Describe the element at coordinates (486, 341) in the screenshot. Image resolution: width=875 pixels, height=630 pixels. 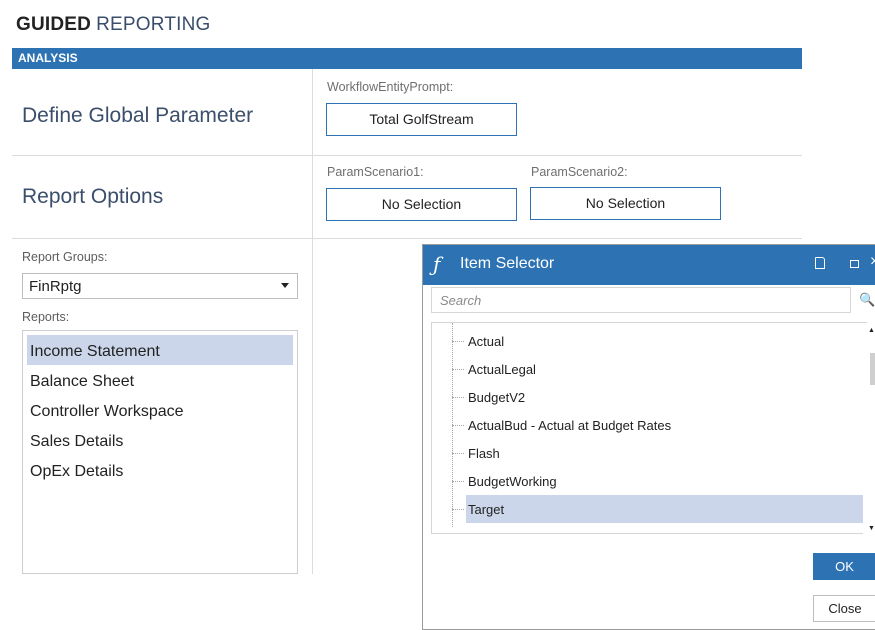
I see `tree-item-label: Actual` at that location.